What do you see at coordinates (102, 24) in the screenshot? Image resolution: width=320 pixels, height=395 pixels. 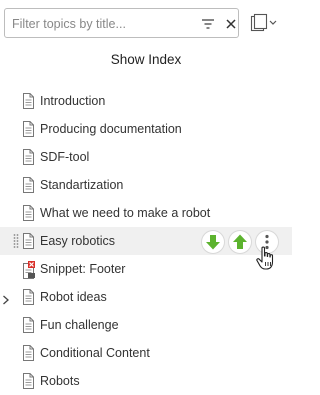 I see `topic-filter-input` at bounding box center [102, 24].